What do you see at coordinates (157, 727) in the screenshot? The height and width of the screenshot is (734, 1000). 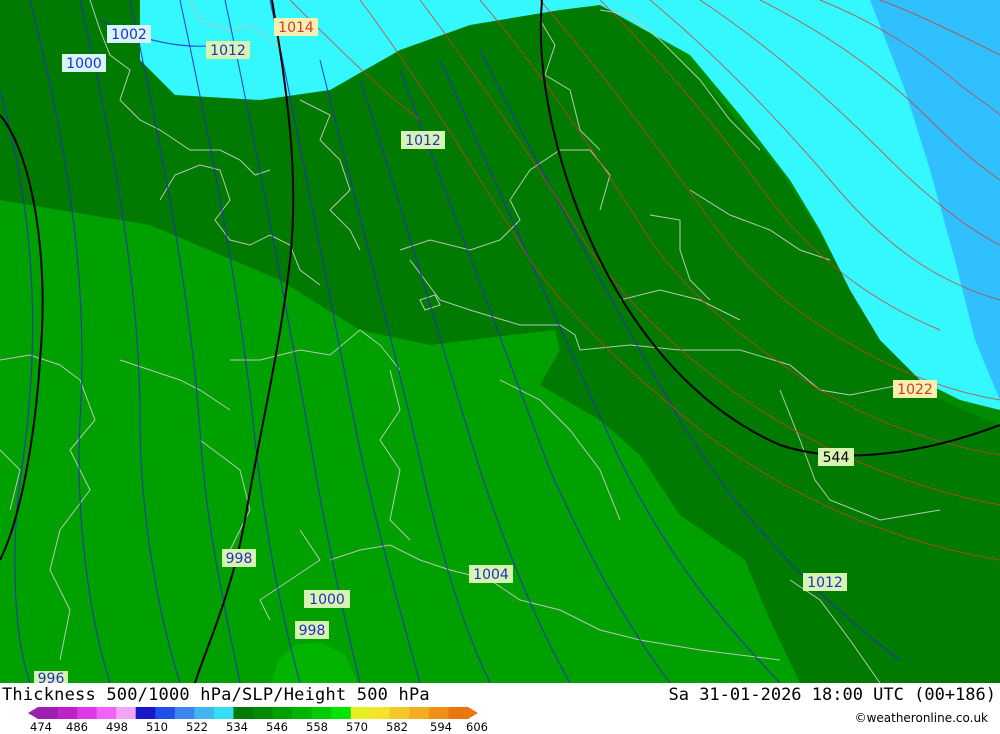 I see `scale-tick-label: 510` at bounding box center [157, 727].